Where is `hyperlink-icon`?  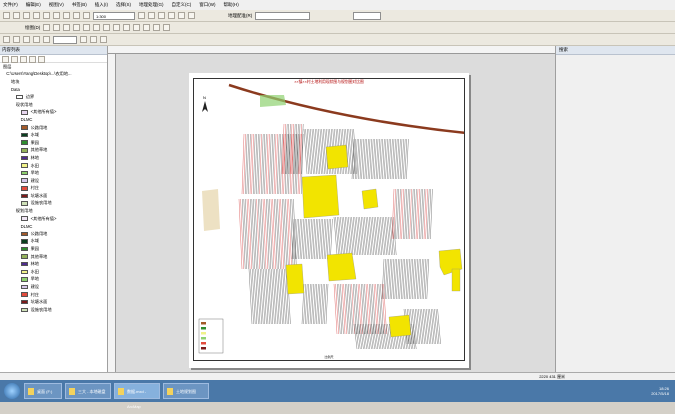
hyperlink-icon is located at coordinates (147, 27).